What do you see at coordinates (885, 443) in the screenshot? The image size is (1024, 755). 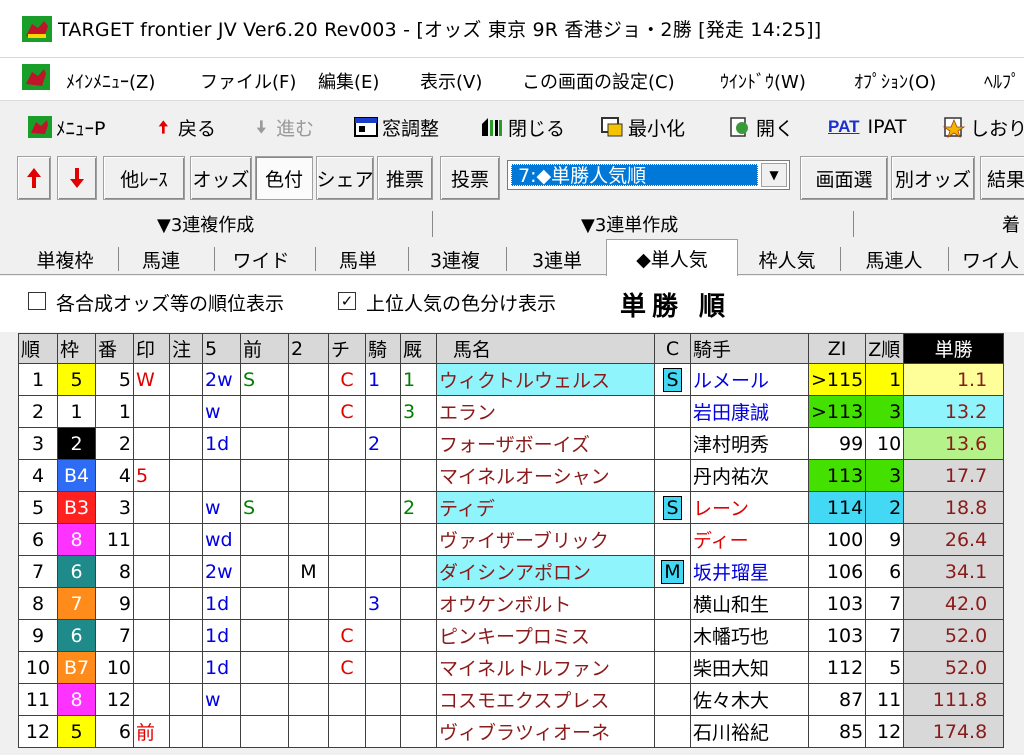 I see `zrank-cell: 10` at bounding box center [885, 443].